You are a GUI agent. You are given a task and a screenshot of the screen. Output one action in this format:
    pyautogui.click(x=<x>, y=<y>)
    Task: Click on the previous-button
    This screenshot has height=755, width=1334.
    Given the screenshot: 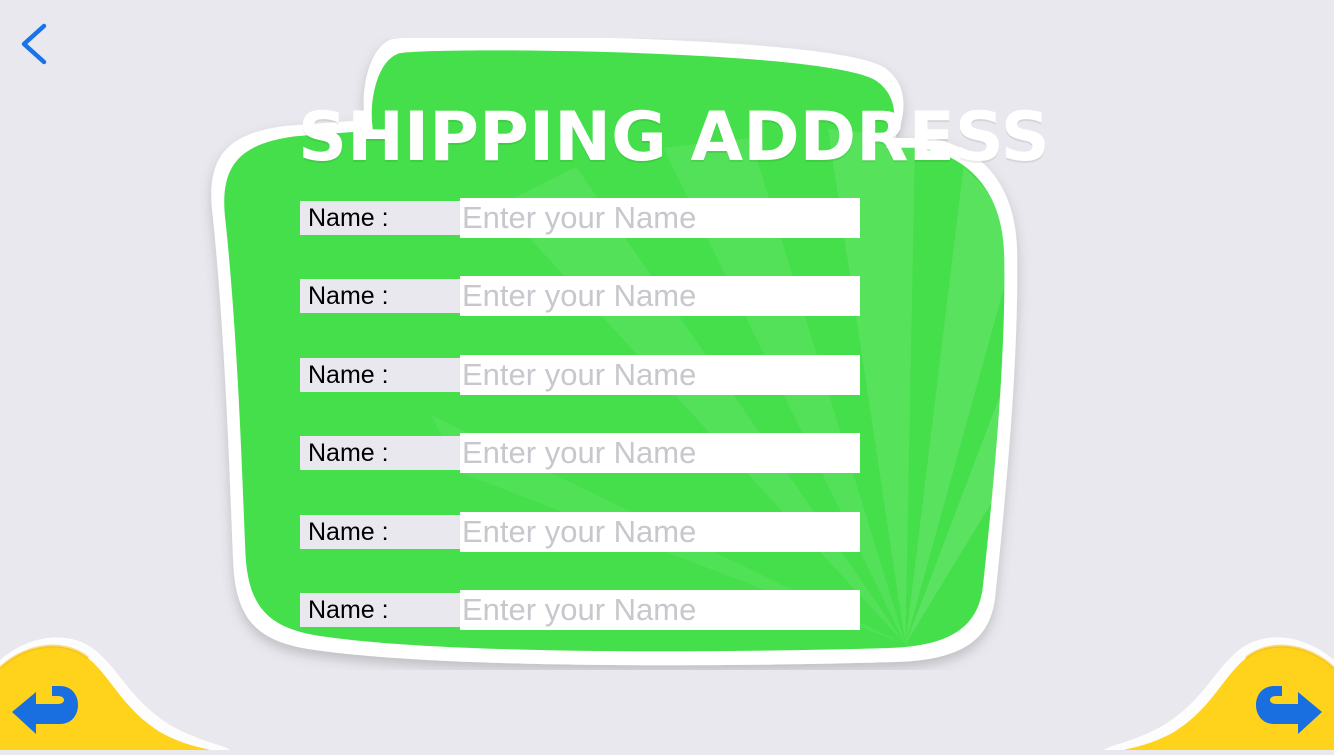 What is the action you would take?
    pyautogui.click(x=115, y=690)
    